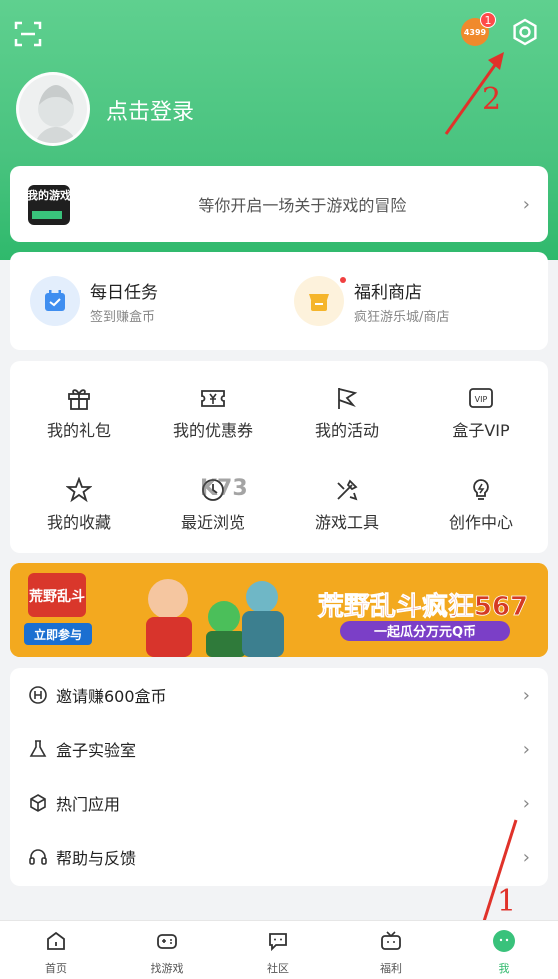 Image resolution: width=558 pixels, height=979 pixels. I want to click on login-link: 点击登录, so click(150, 110).